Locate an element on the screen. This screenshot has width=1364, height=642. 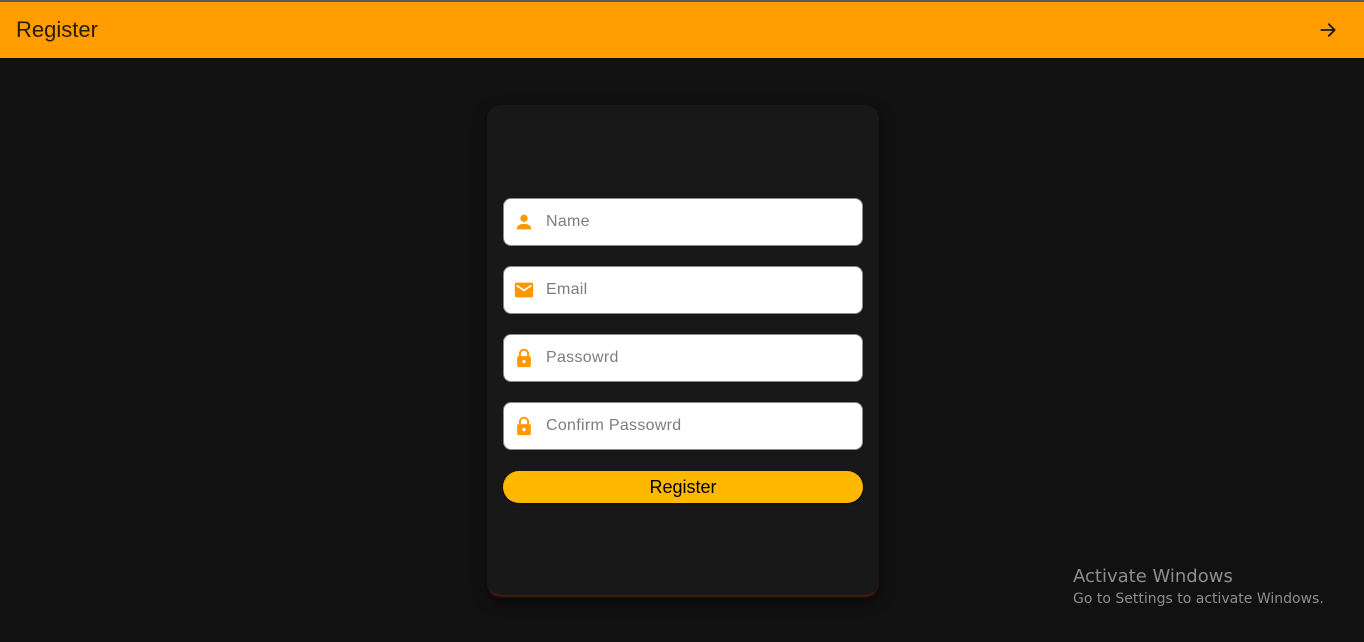
password-input is located at coordinates (696, 358).